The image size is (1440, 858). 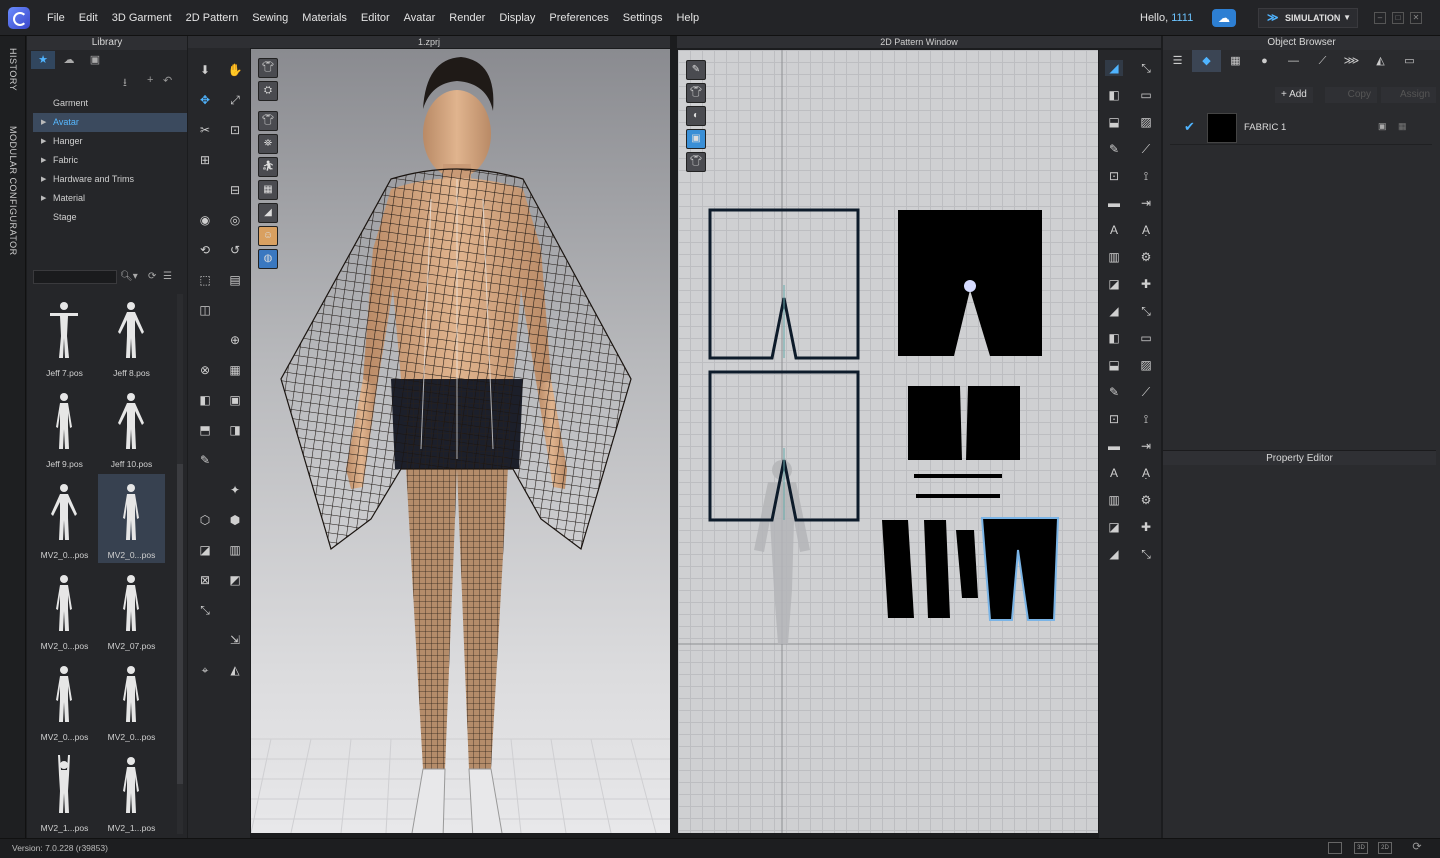 I want to click on viewport-toggle-icon: ◍, so click(x=268, y=259).